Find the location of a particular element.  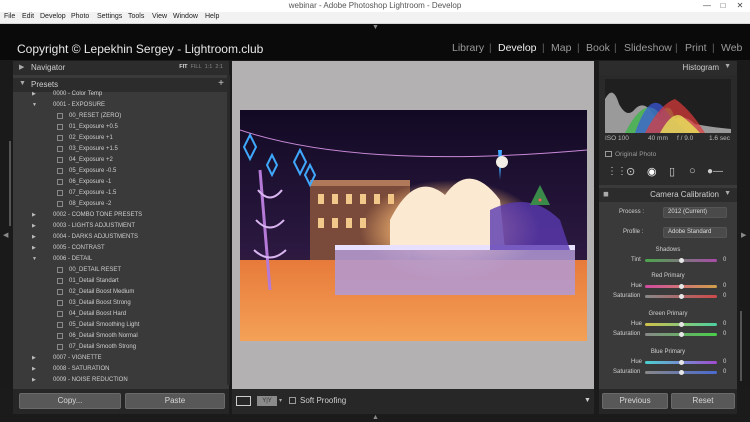

menu-photo: Photo is located at coordinates (80, 16).